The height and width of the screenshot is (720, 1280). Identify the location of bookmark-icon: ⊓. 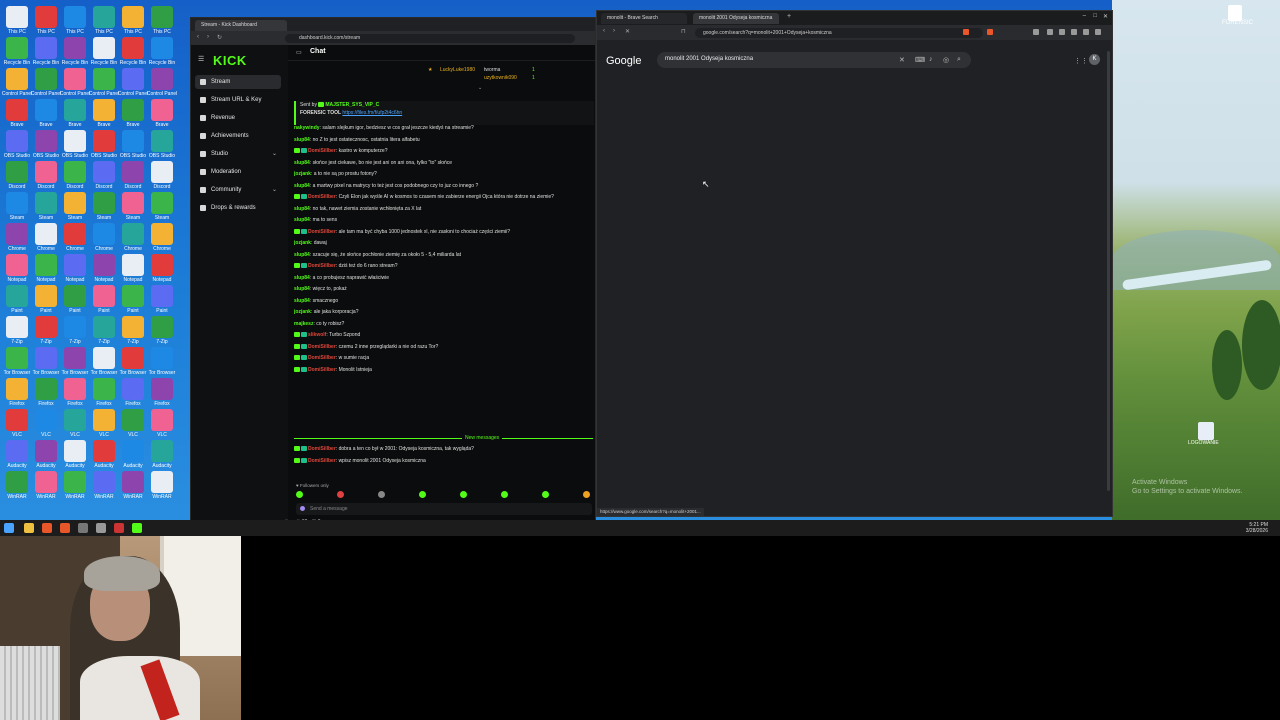
(683, 31).